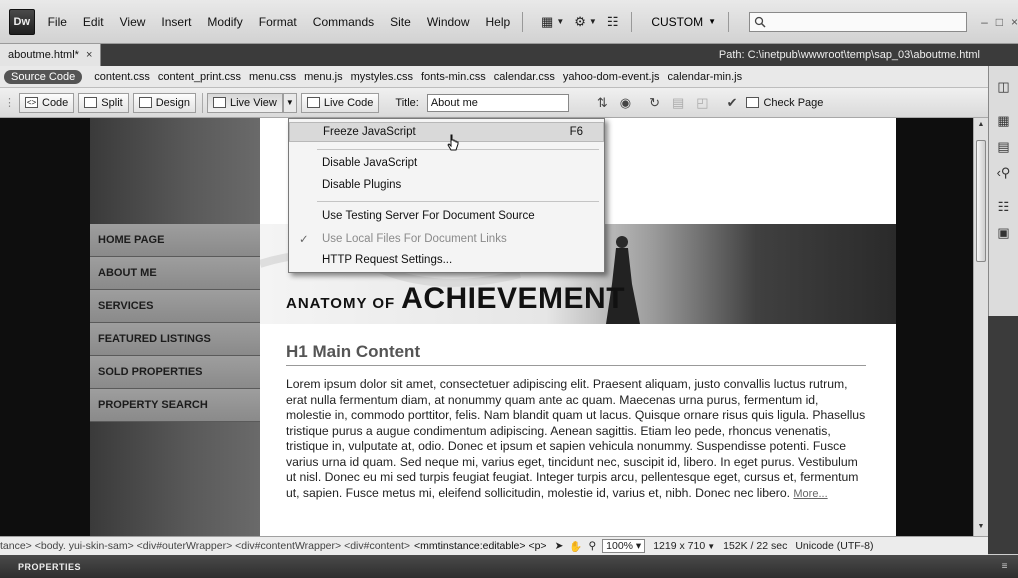 The height and width of the screenshot is (578, 1018). What do you see at coordinates (980, 327) in the screenshot?
I see `vertical-scrollbar: ▲ ▼` at bounding box center [980, 327].